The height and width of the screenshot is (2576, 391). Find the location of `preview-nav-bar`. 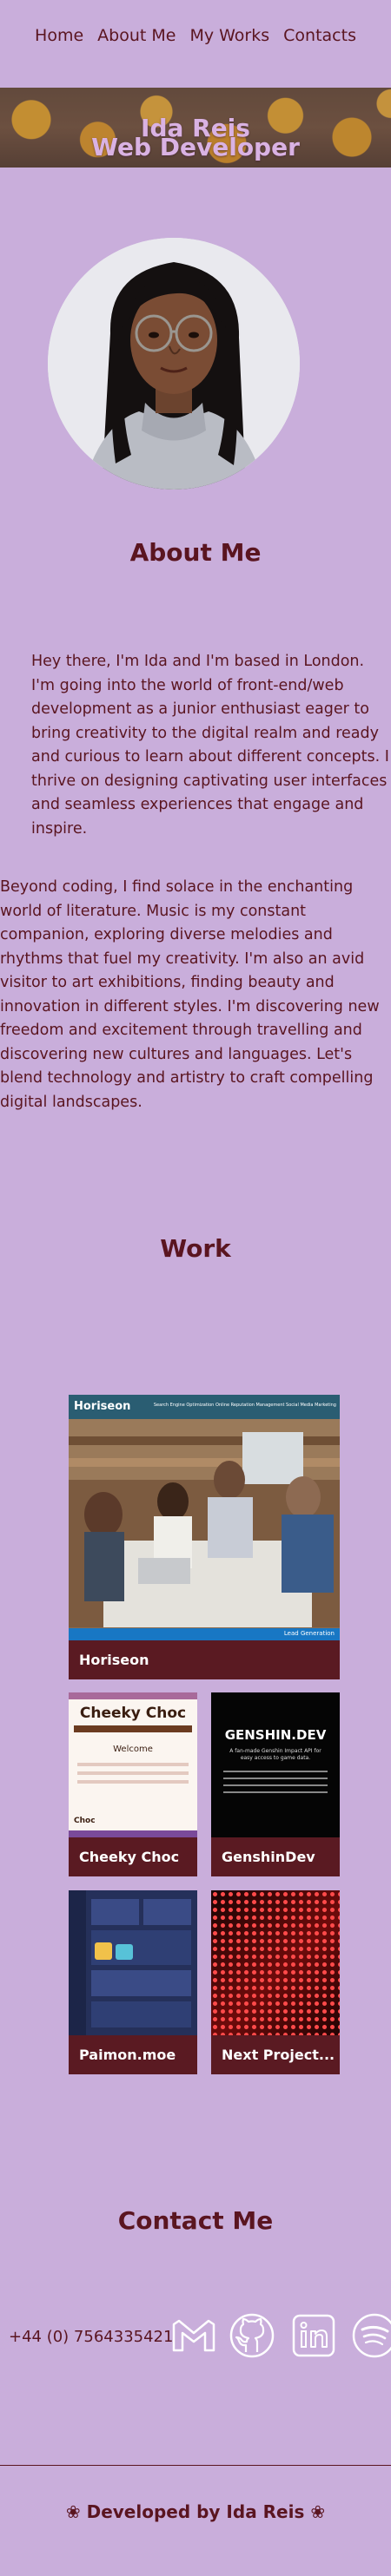

preview-nav-bar is located at coordinates (133, 1729).